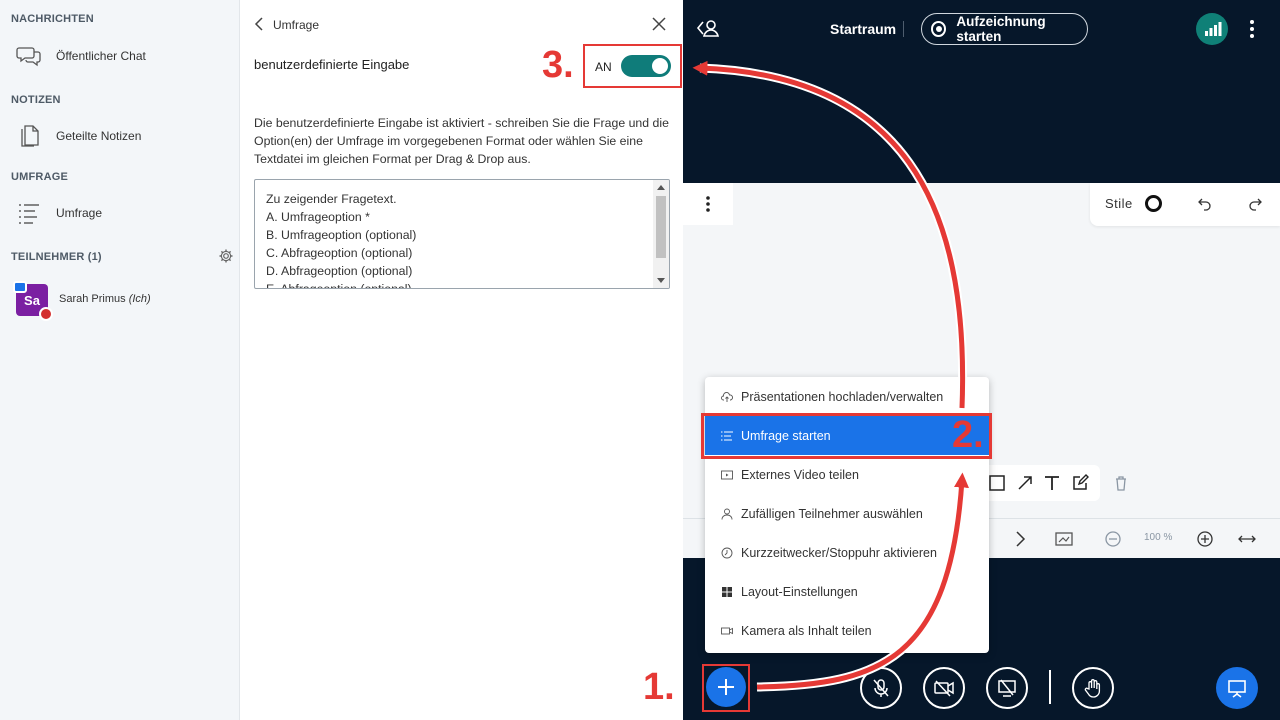  What do you see at coordinates (52, 19) in the screenshot?
I see `messages-section-title: NACHRICHTEN` at bounding box center [52, 19].